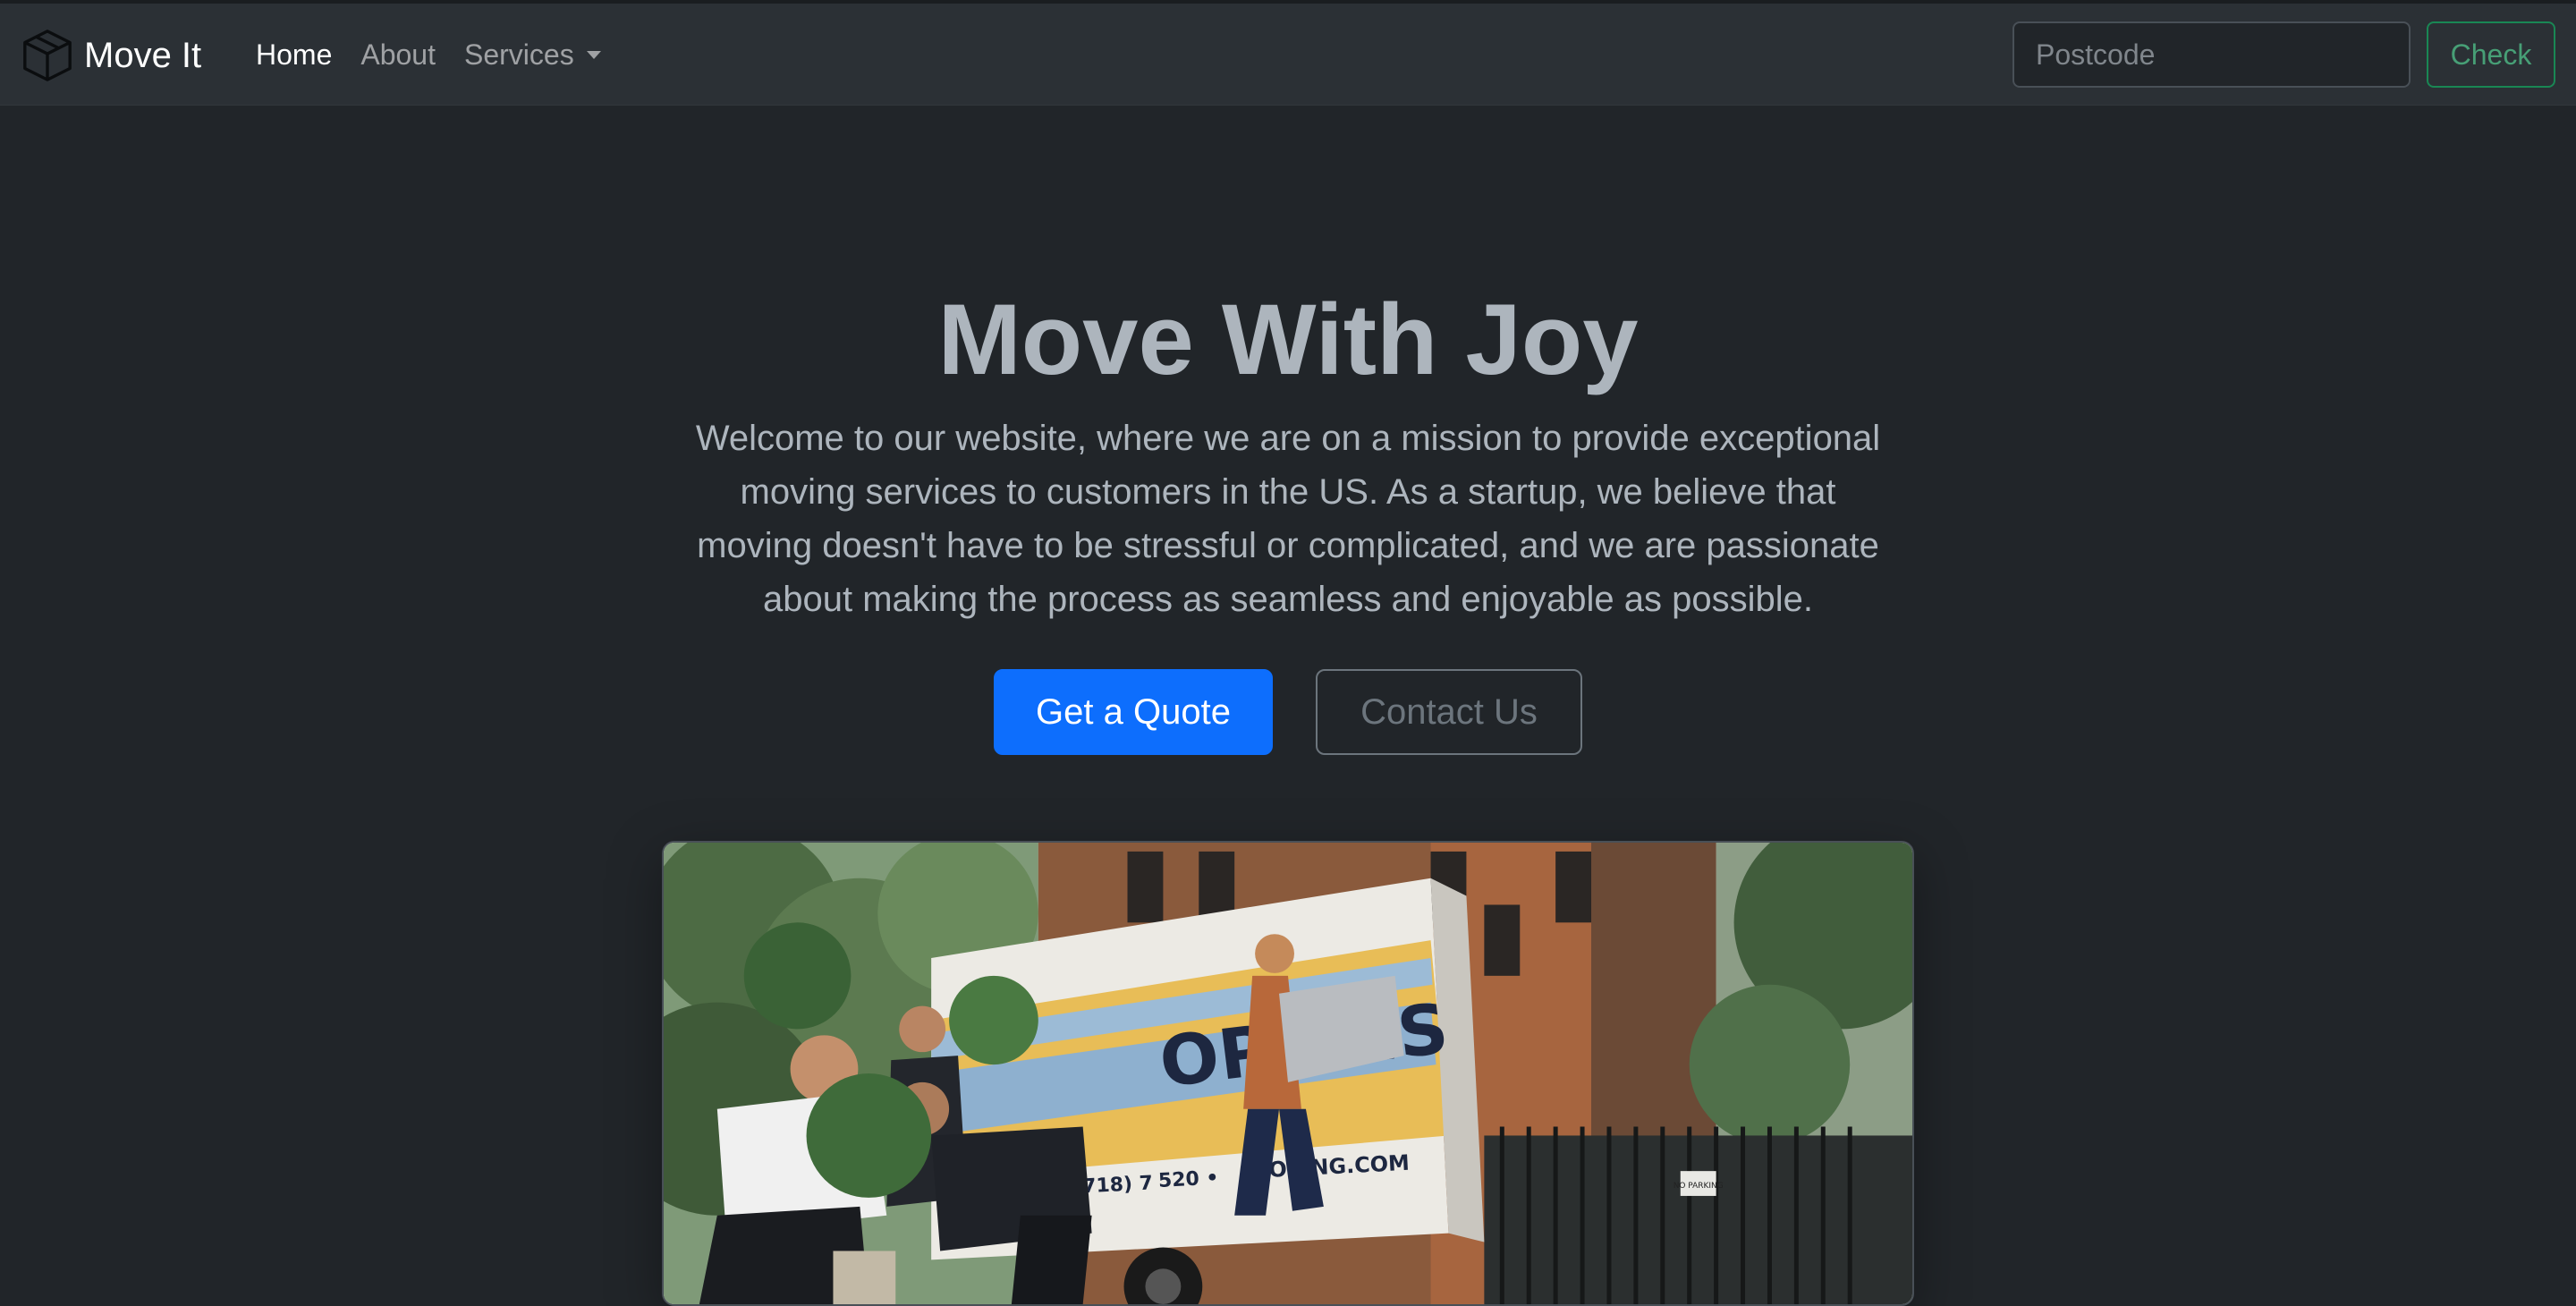  What do you see at coordinates (1288, 712) in the screenshot?
I see `hero-actions: Get a Quote Contact Us` at bounding box center [1288, 712].